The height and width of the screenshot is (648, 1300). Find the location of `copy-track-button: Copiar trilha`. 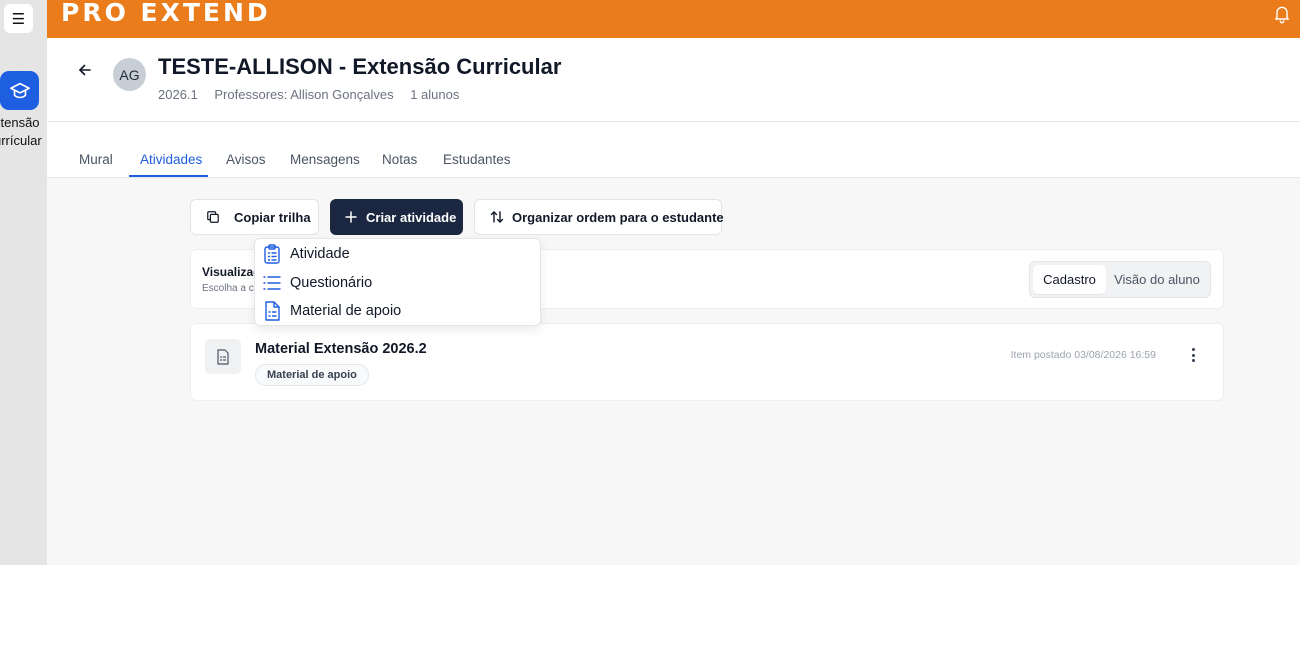

copy-track-button: Copiar trilha is located at coordinates (254, 217).